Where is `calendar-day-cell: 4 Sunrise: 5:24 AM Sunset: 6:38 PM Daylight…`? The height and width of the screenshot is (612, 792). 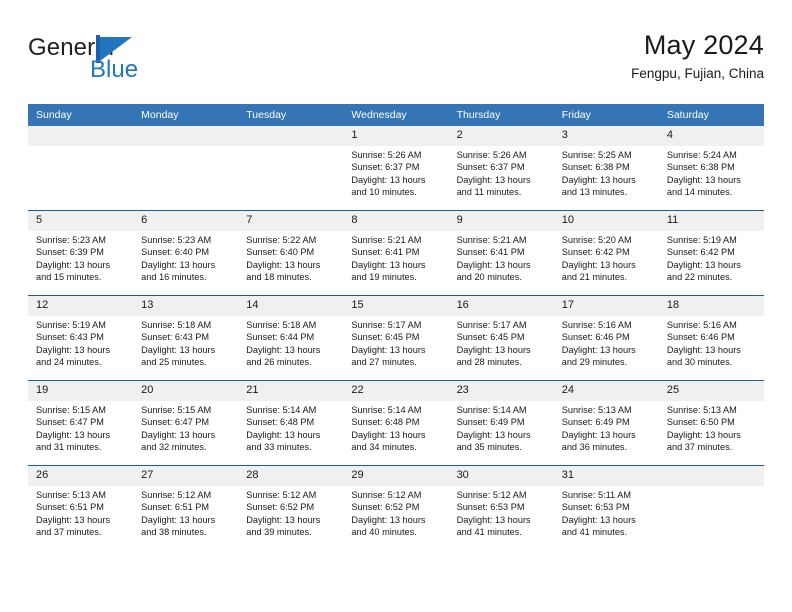 calendar-day-cell: 4 Sunrise: 5:24 AM Sunset: 6:38 PM Daylight… is located at coordinates (711, 168).